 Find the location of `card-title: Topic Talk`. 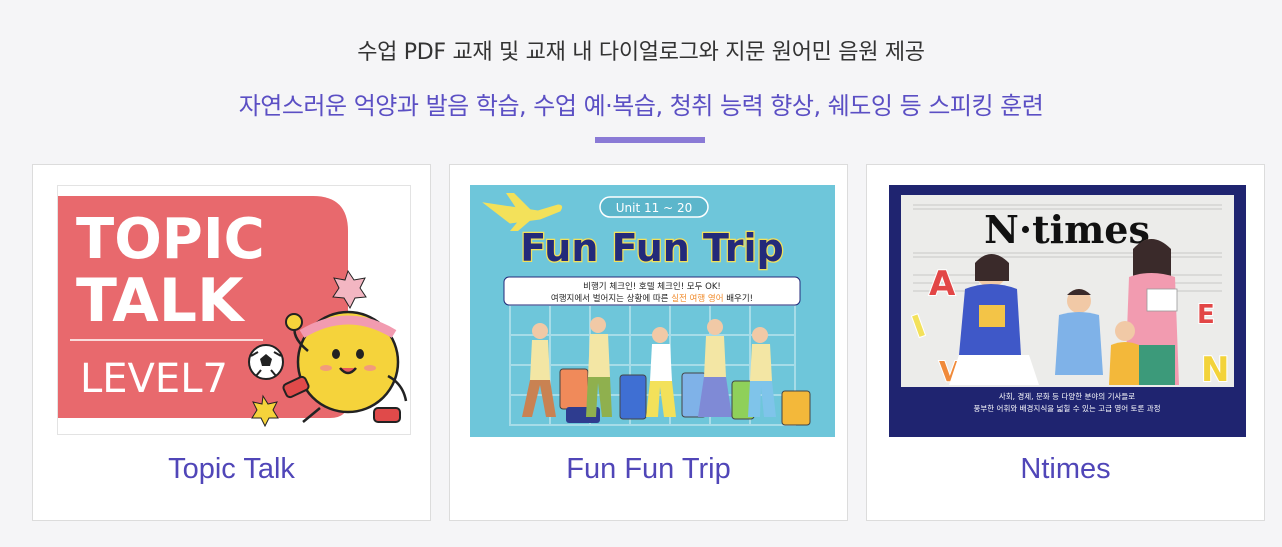

card-title: Topic Talk is located at coordinates (231, 469).